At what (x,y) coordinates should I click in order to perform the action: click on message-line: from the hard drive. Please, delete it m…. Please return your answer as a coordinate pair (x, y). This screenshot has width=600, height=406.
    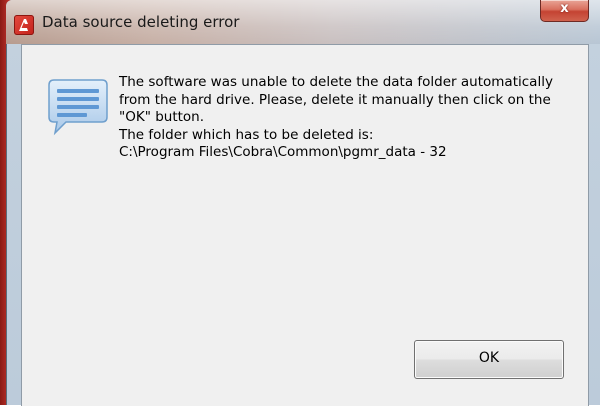
    Looking at the image, I should click on (335, 99).